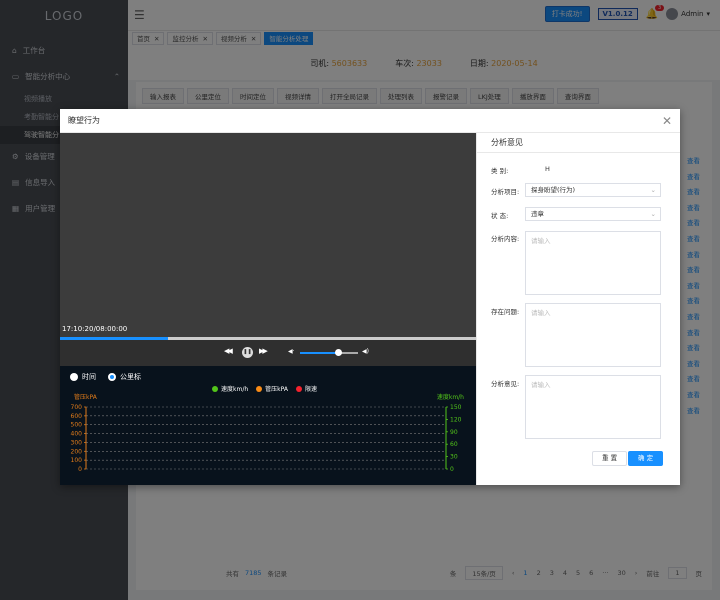 The image size is (720, 600). Describe the element at coordinates (228, 351) in the screenshot. I see `rewind-icon: ◀◀` at that location.